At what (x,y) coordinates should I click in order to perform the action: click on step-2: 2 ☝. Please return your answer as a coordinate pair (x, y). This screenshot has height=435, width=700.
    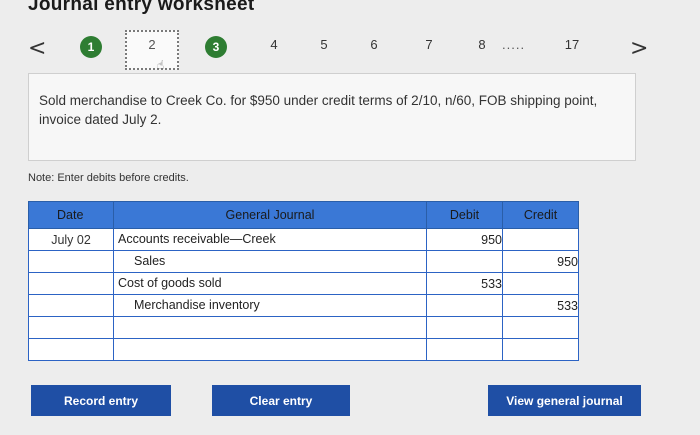
    Looking at the image, I should click on (152, 51).